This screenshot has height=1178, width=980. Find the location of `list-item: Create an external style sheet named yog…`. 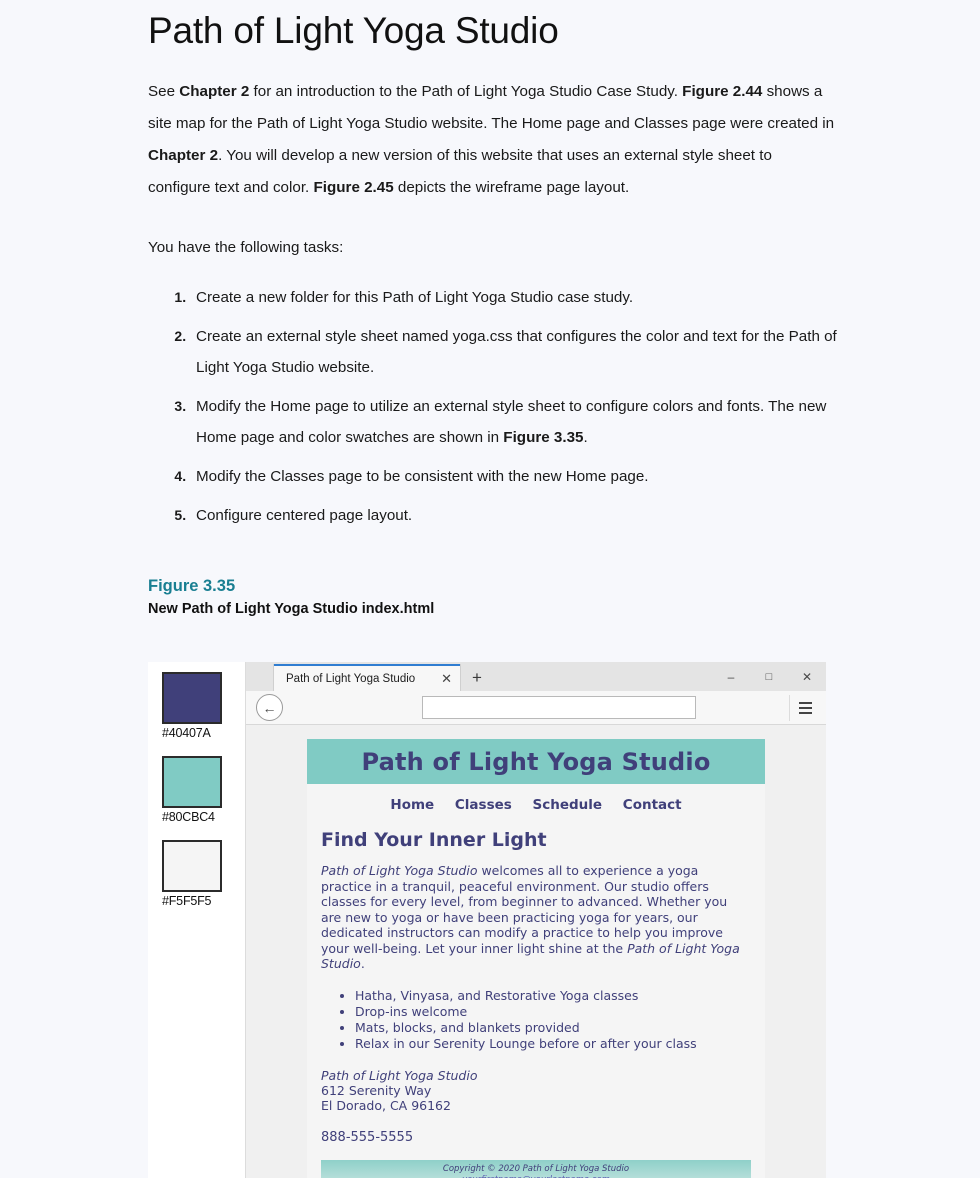

list-item: Create an external style sheet named yog… is located at coordinates (514, 352).